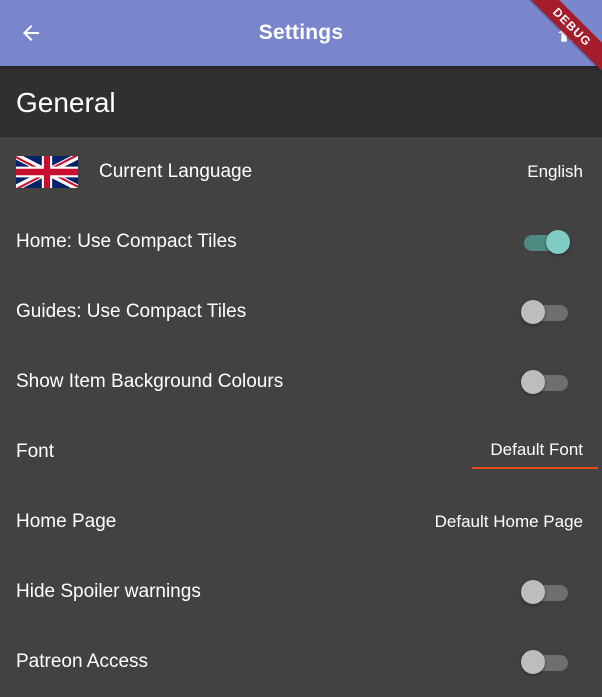  What do you see at coordinates (66, 102) in the screenshot?
I see `section-title: General` at bounding box center [66, 102].